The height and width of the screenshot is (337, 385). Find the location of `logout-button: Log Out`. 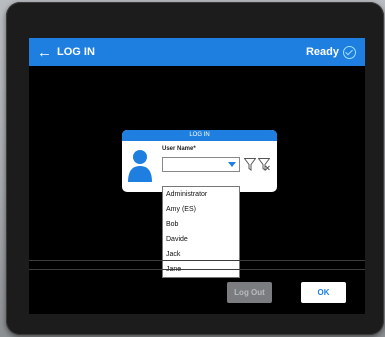

logout-button: Log Out is located at coordinates (249, 292).